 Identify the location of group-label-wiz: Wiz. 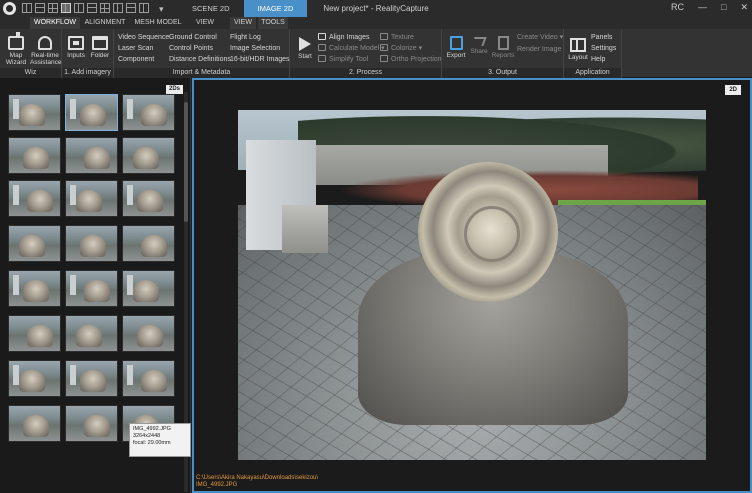
(30, 73).